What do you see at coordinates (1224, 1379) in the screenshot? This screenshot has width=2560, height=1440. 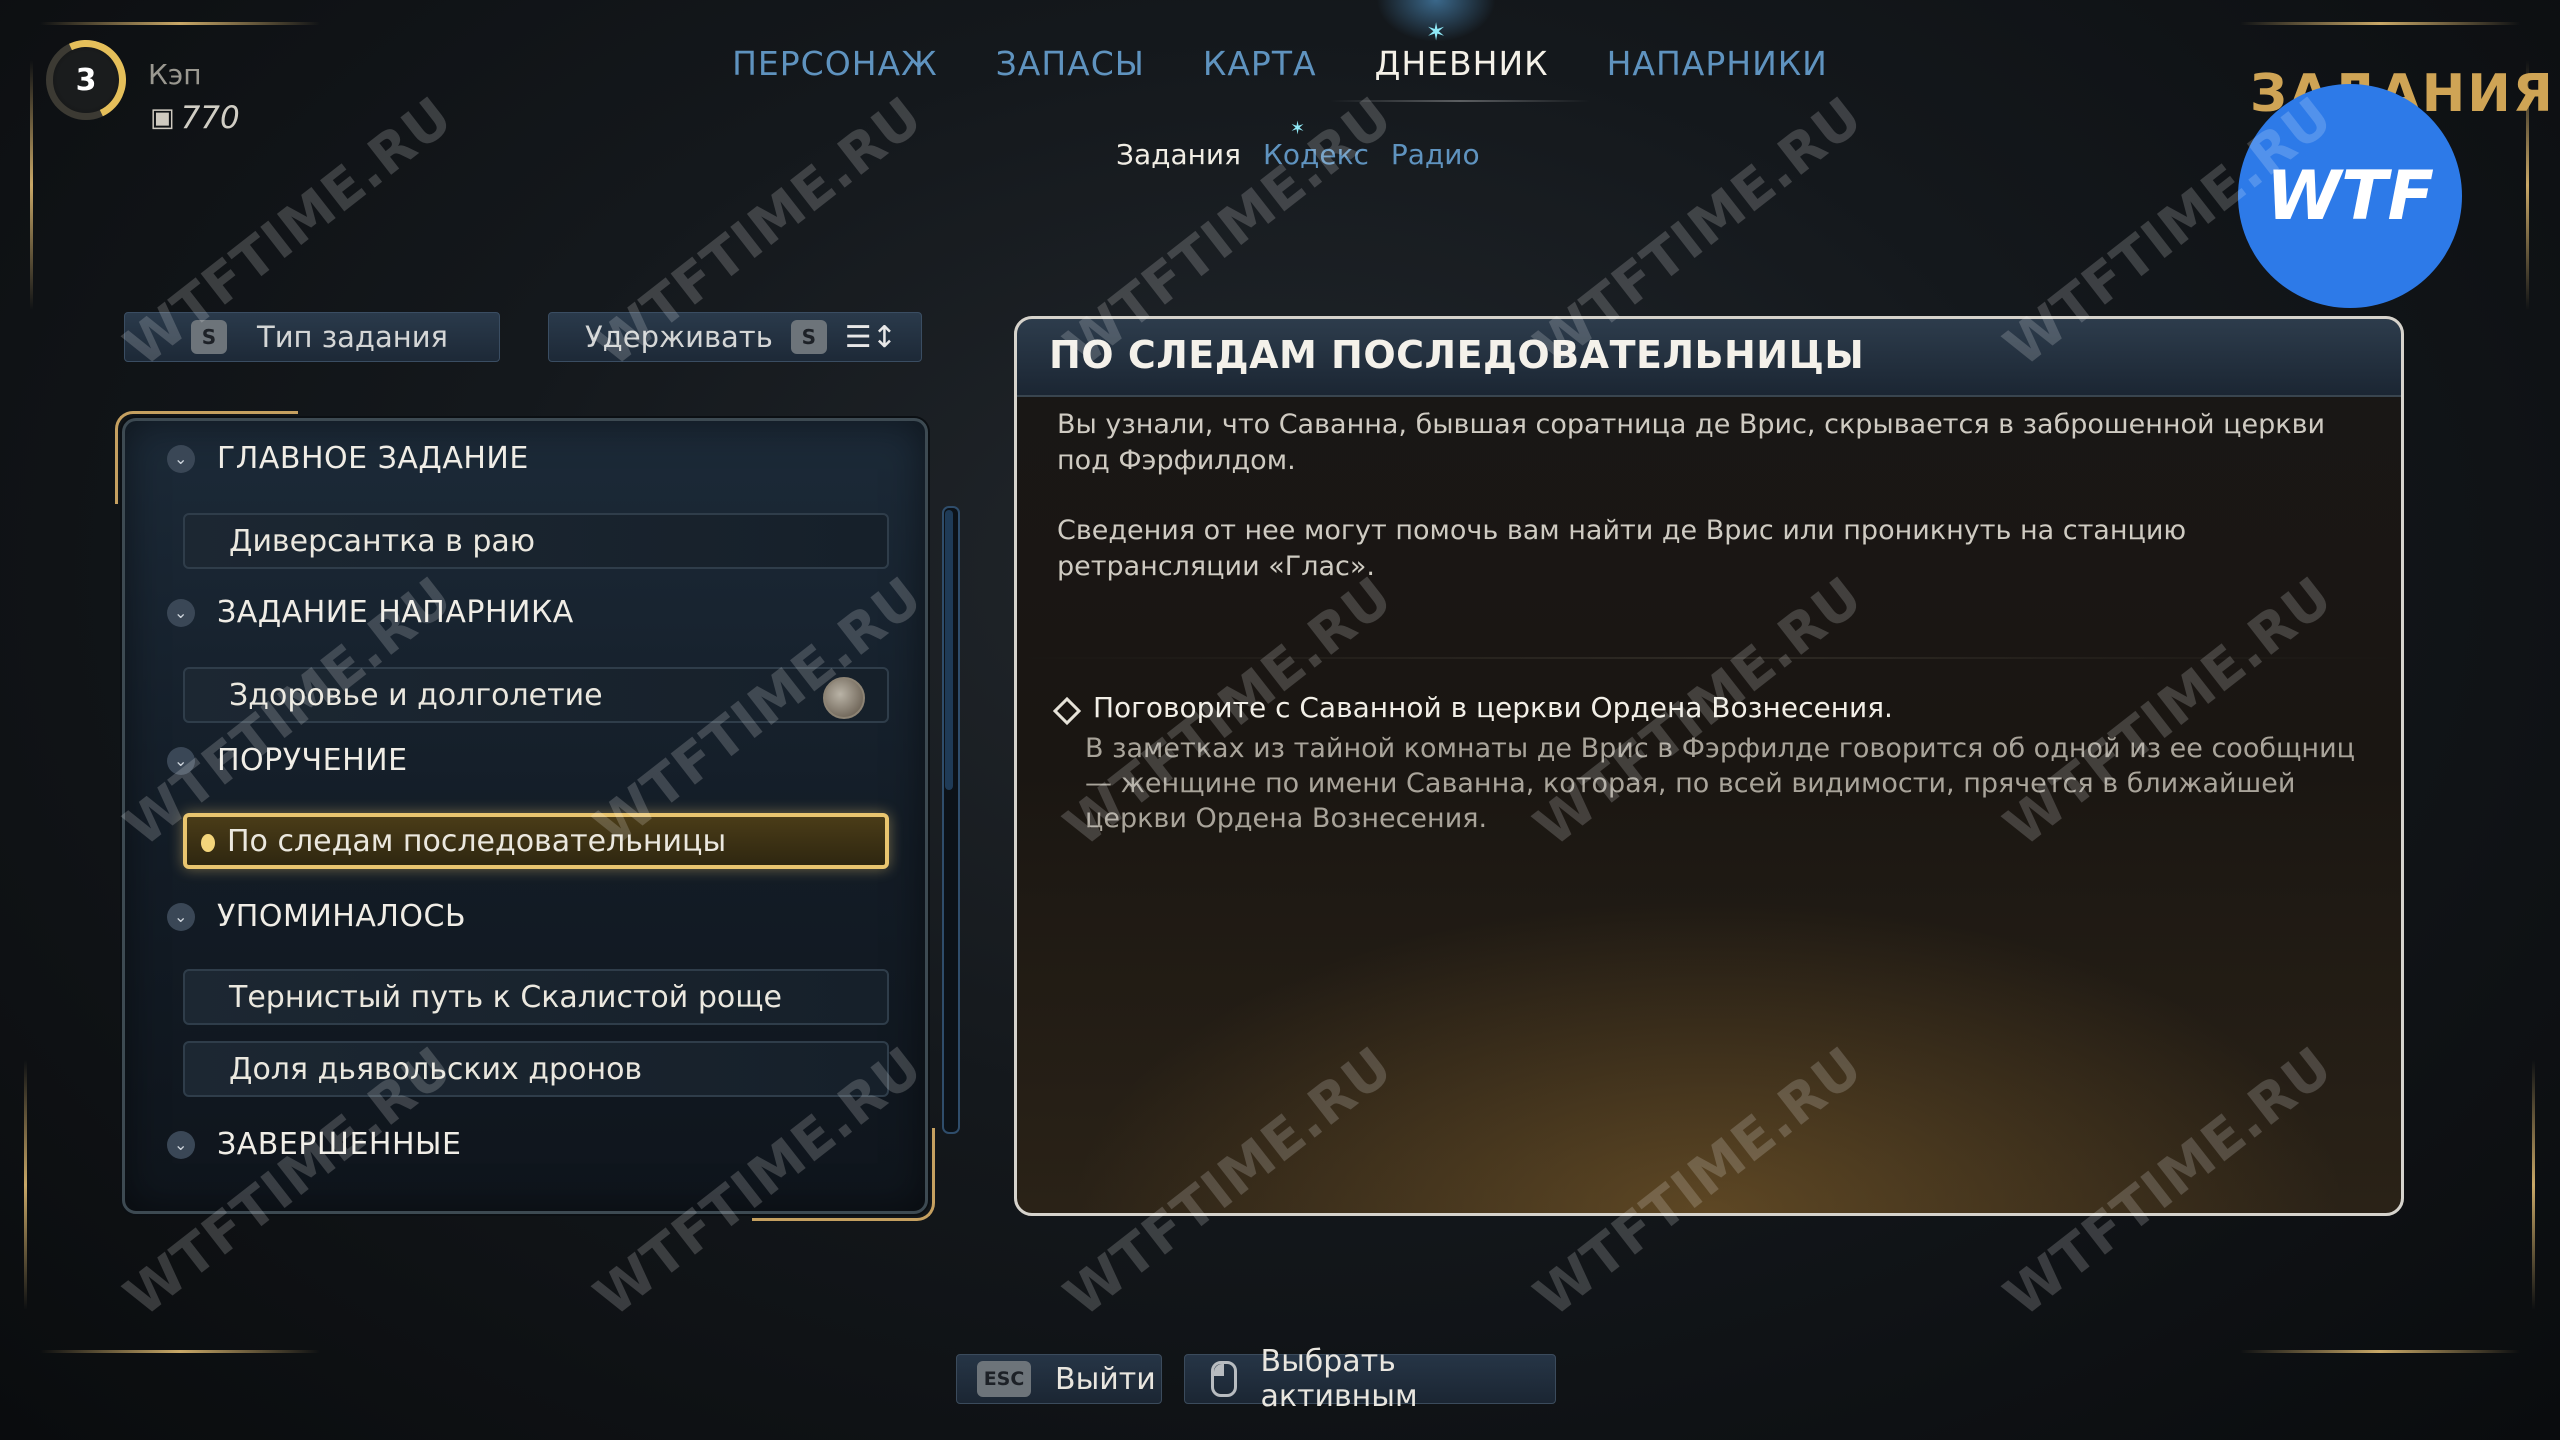 I see `mouse-icon` at bounding box center [1224, 1379].